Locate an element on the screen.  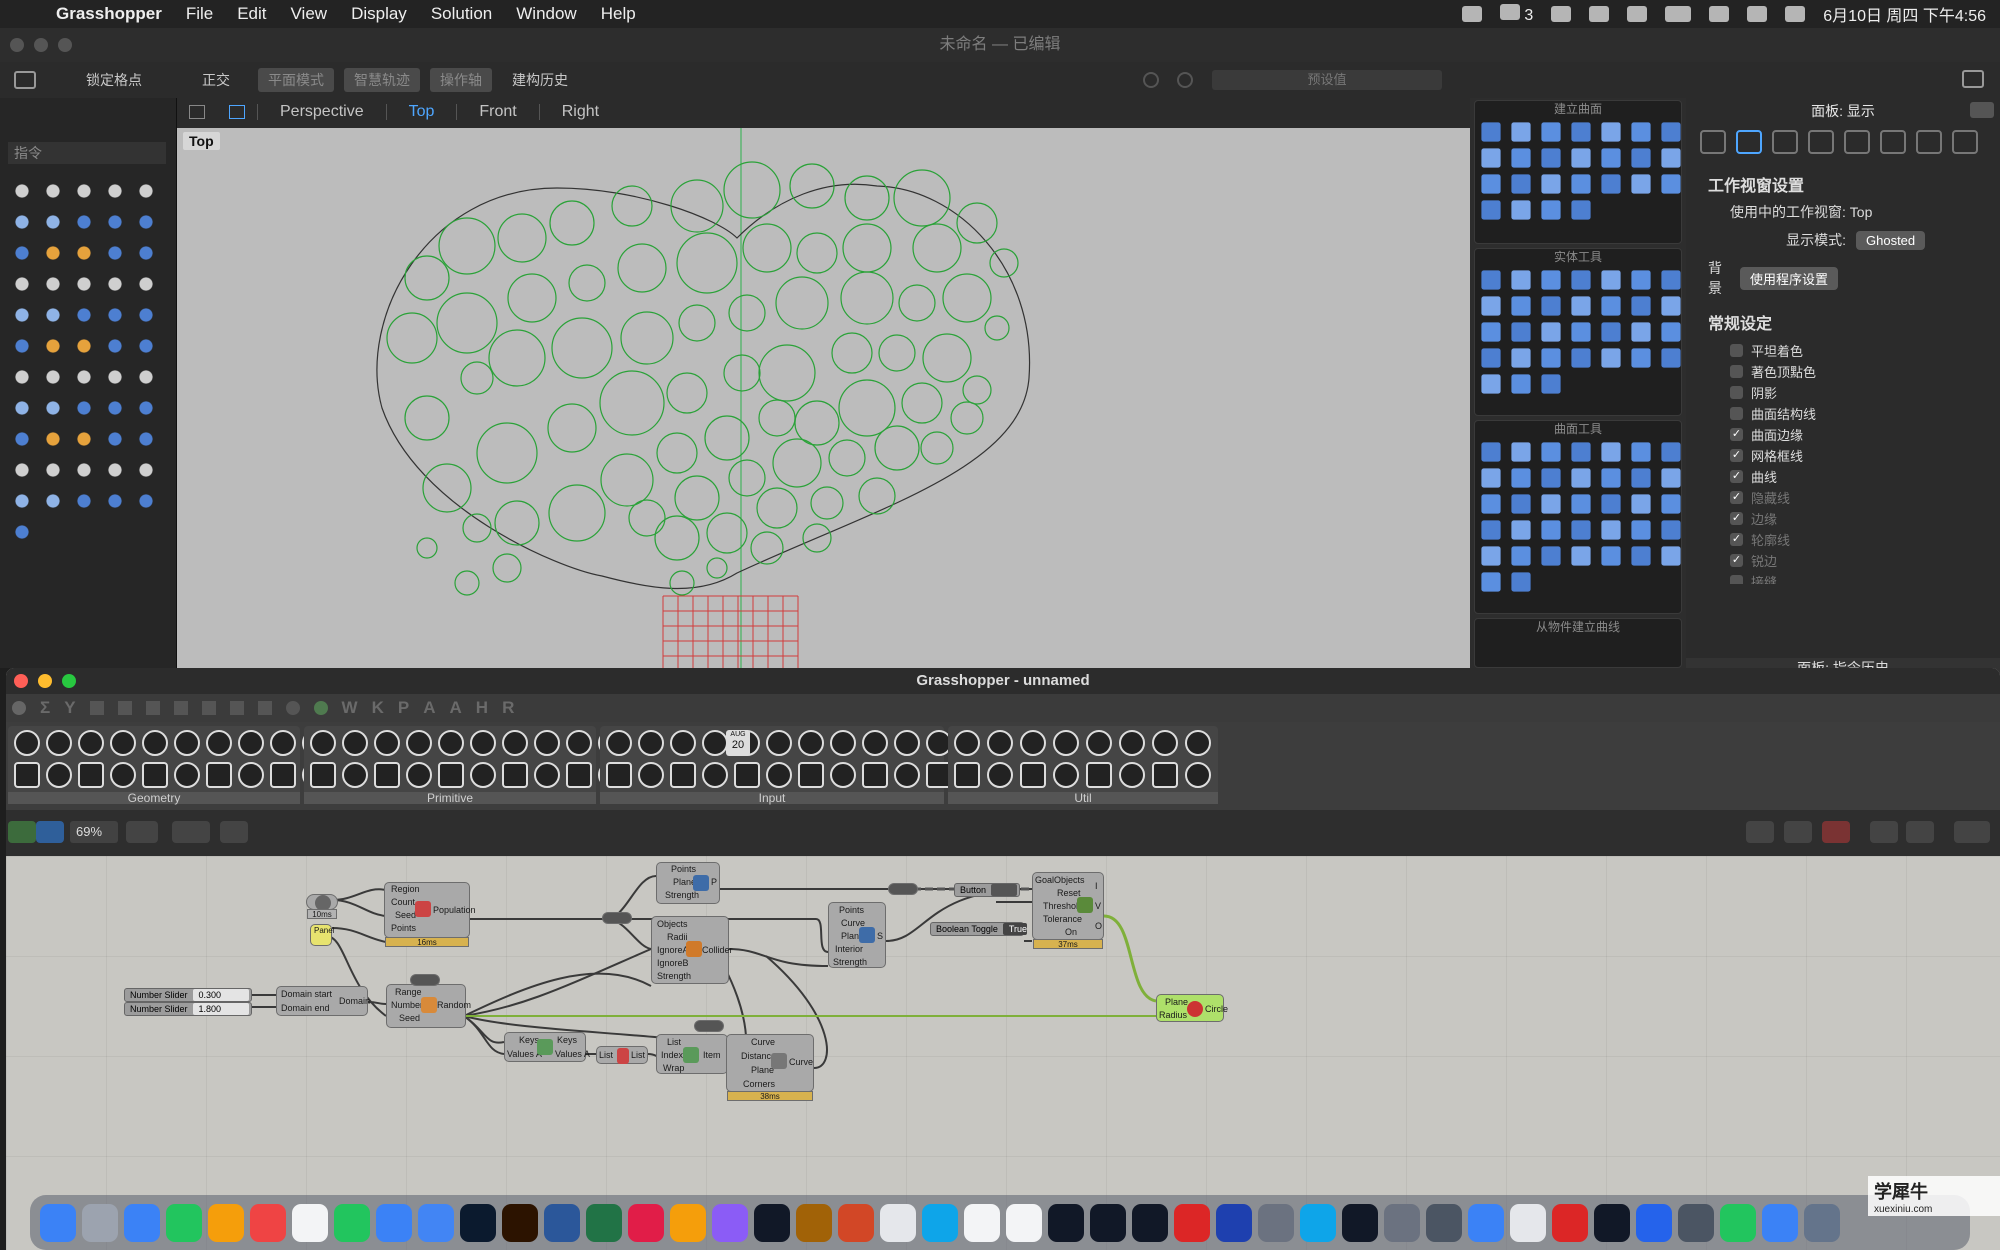
tab-display-icon is located at coordinates (264, 708).